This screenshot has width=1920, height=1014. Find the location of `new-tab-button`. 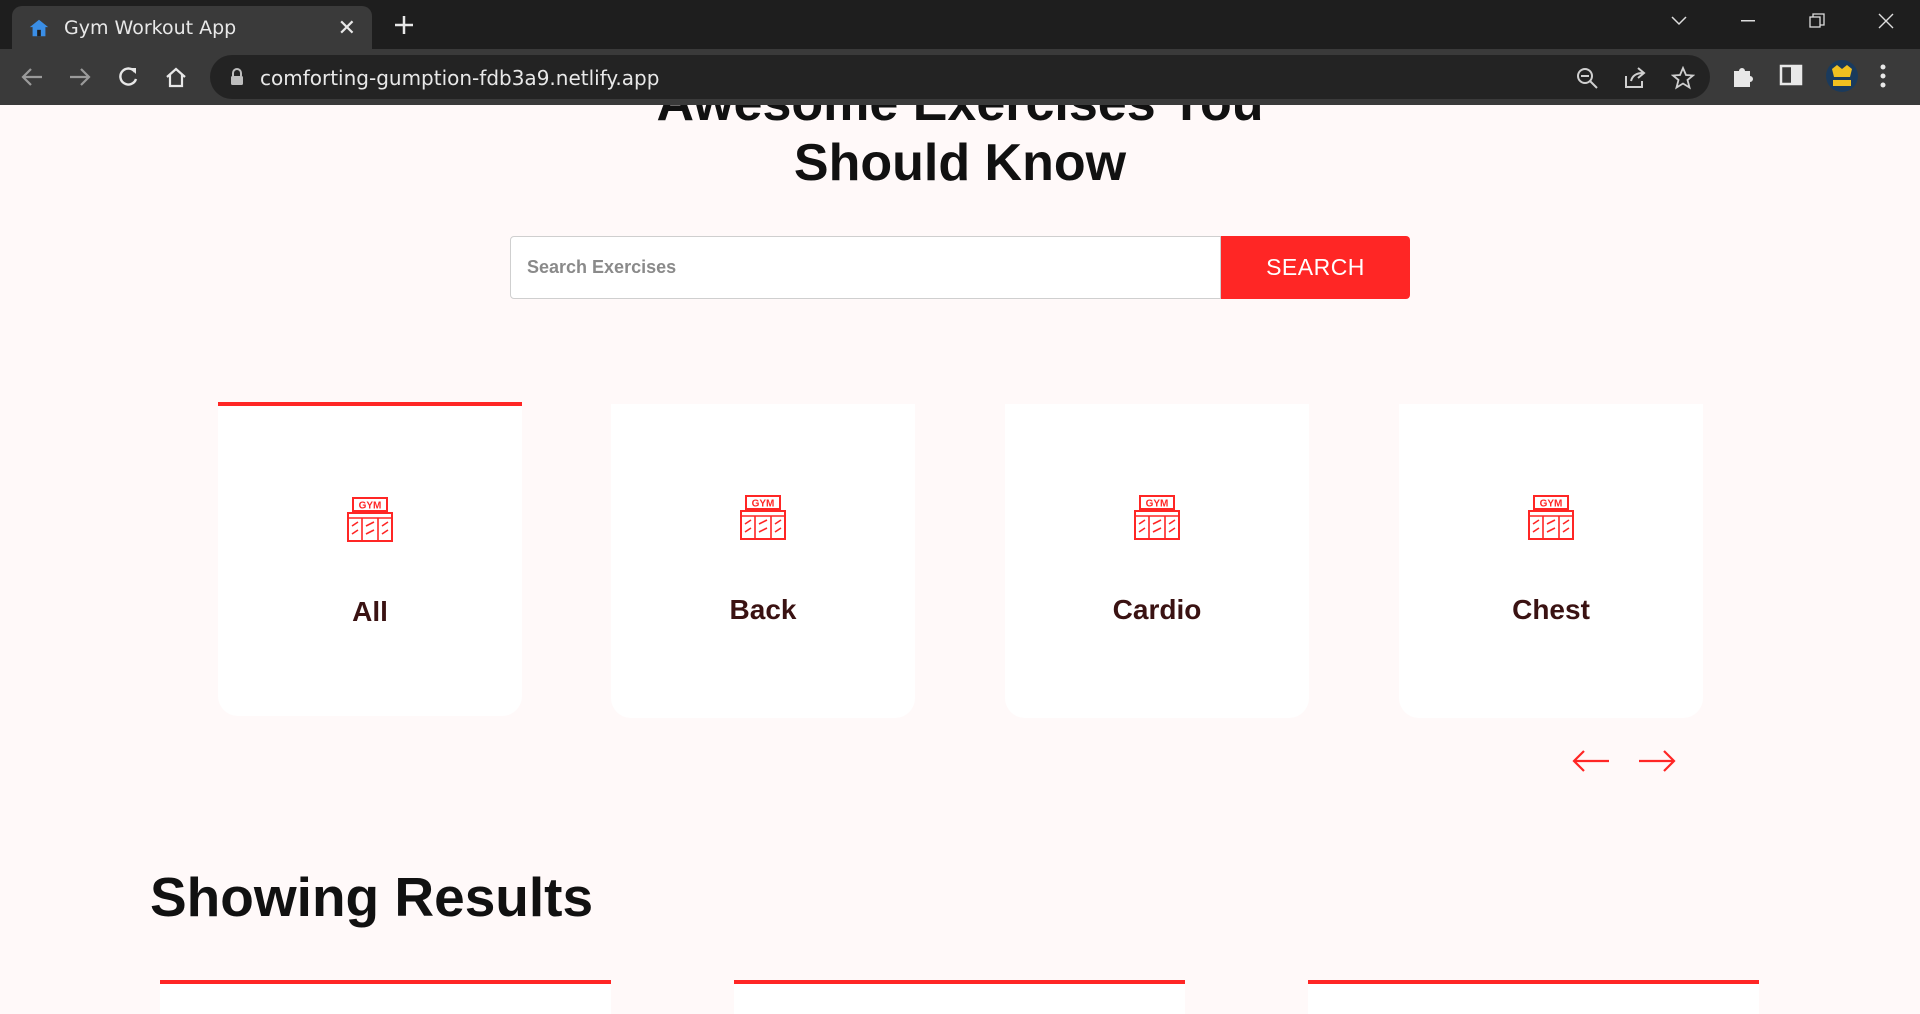

new-tab-button is located at coordinates (404, 25).